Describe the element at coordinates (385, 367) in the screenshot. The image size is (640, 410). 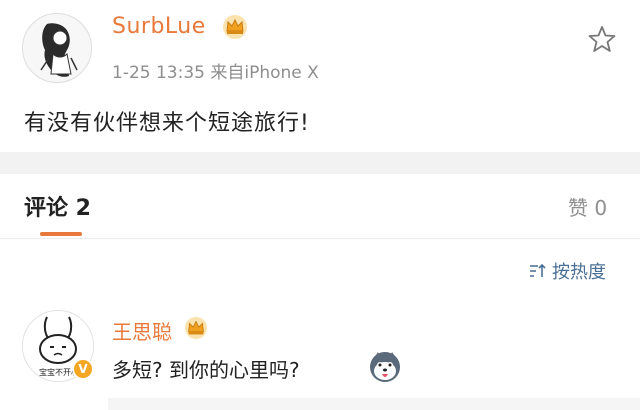
I see `husky-emoji-icon` at that location.